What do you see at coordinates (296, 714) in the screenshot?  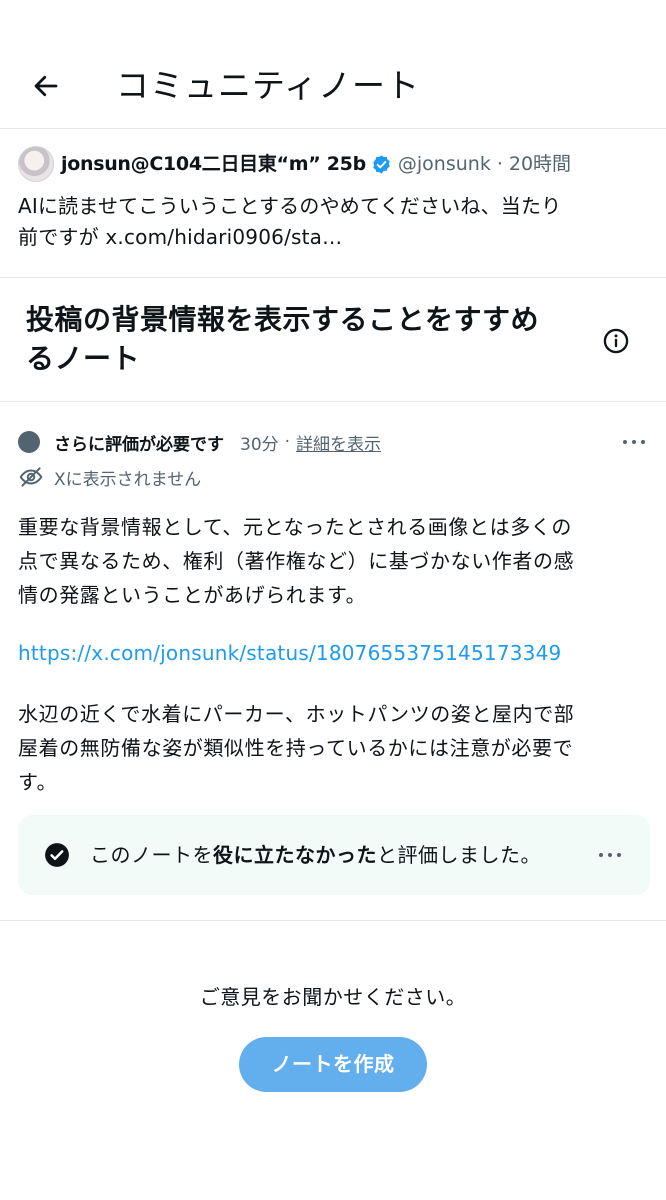 I see `note-line: 水辺の近くで水着にパーカー、ホットパンツの姿と屋内で部` at bounding box center [296, 714].